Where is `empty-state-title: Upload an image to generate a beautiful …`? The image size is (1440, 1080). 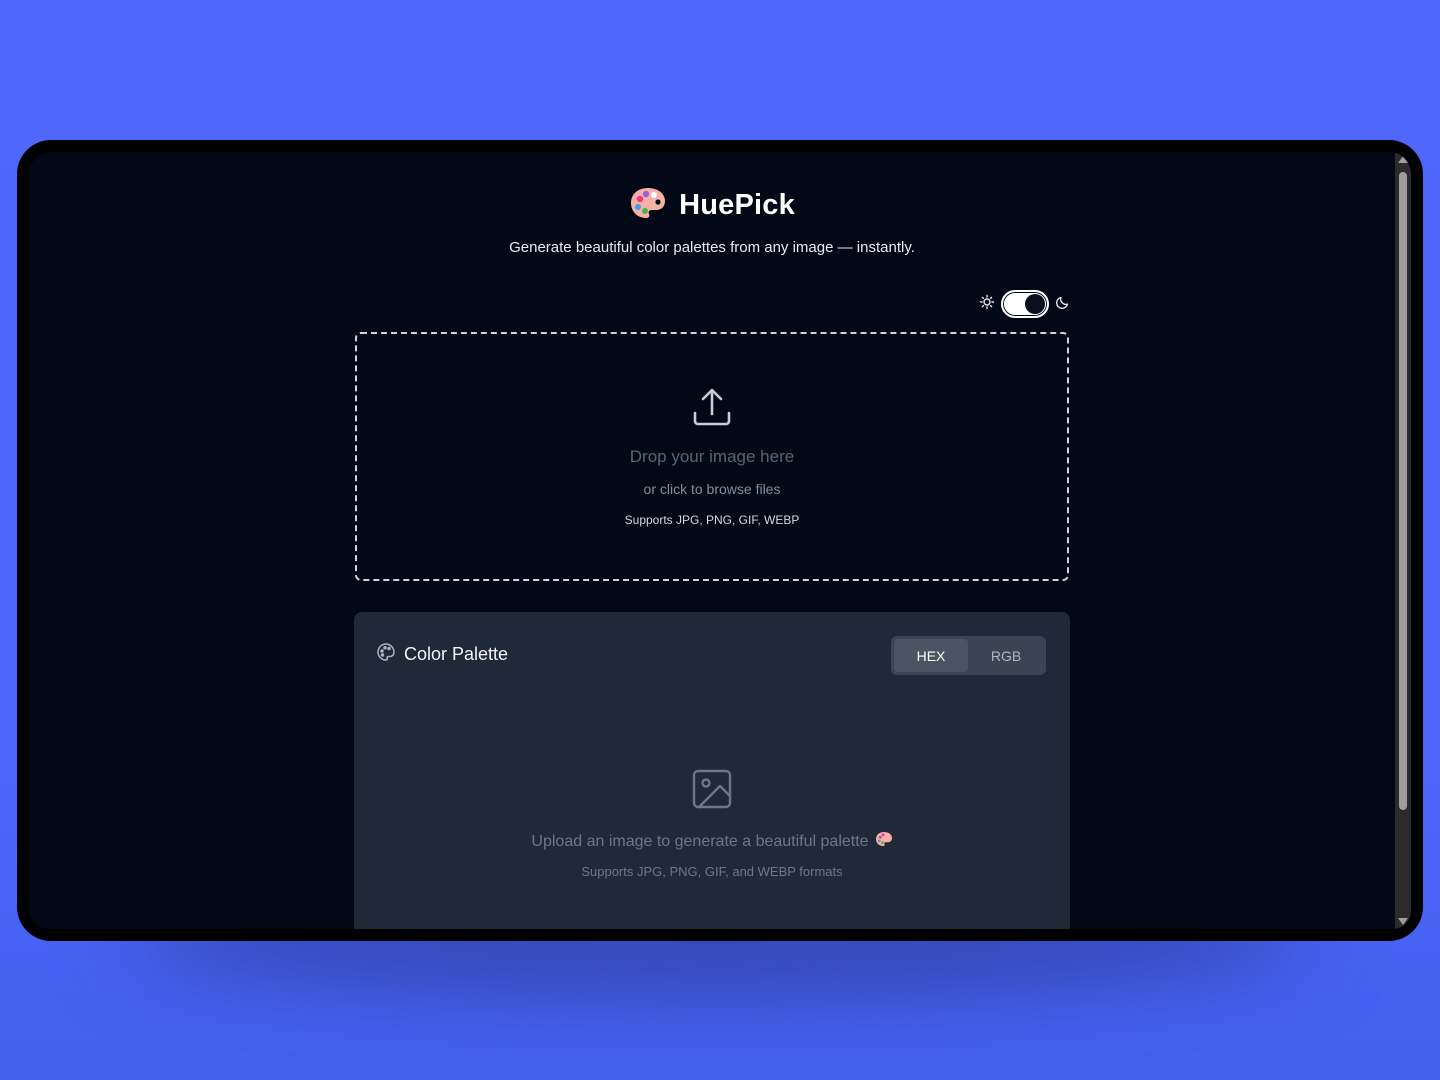 empty-state-title: Upload an image to generate a beautiful … is located at coordinates (700, 841).